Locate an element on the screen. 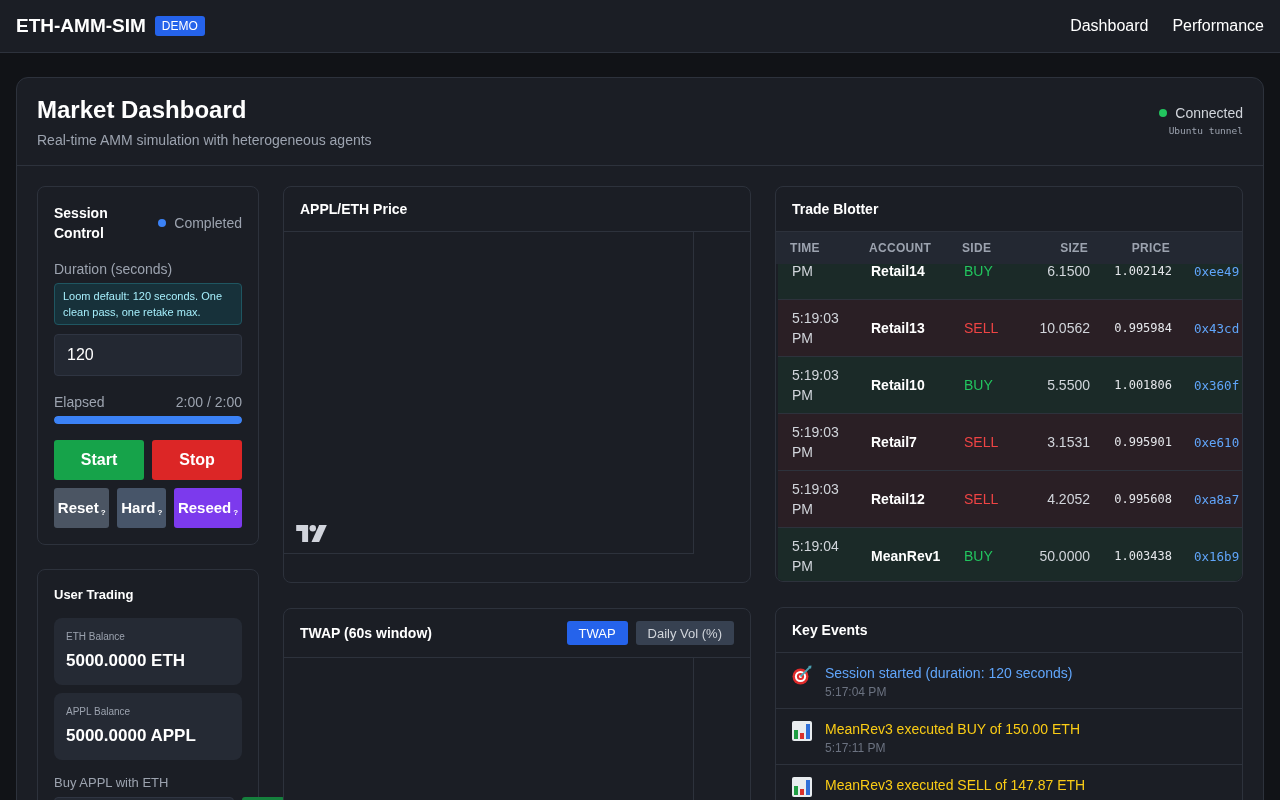  price-cell-text: 0.995984 is located at coordinates (1142, 328).